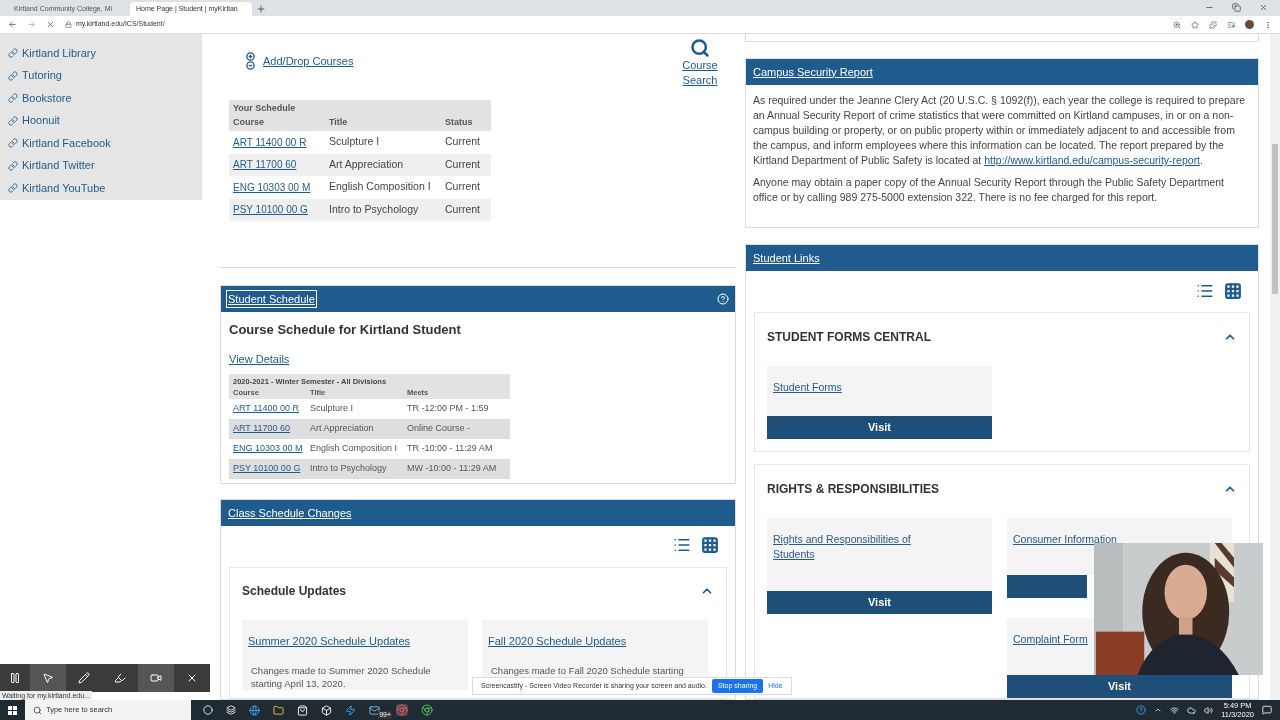 The height and width of the screenshot is (720, 1280). What do you see at coordinates (64, 188) in the screenshot?
I see `sidebar-link: Kirtland YouTube` at bounding box center [64, 188].